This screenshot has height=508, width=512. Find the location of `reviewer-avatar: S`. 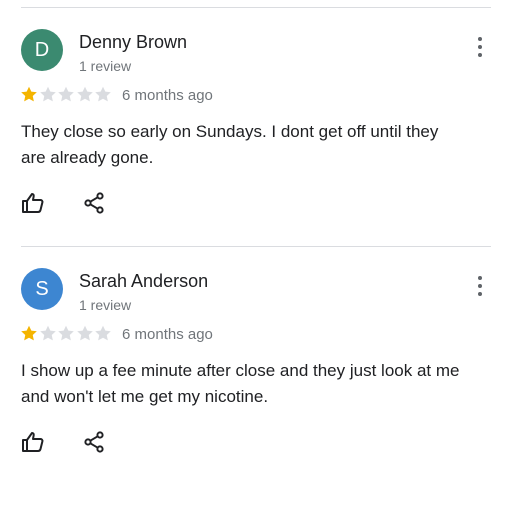

reviewer-avatar: S is located at coordinates (42, 289).